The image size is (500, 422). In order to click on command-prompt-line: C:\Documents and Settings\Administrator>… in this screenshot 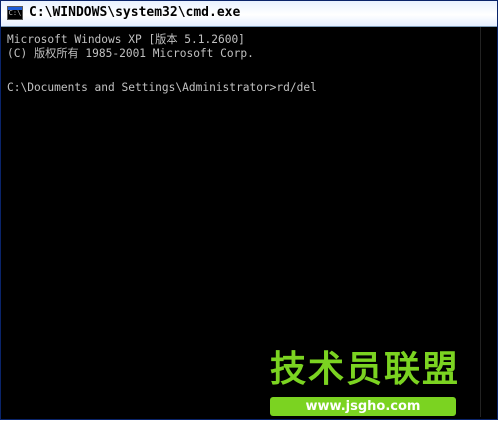, I will do `click(162, 87)`.